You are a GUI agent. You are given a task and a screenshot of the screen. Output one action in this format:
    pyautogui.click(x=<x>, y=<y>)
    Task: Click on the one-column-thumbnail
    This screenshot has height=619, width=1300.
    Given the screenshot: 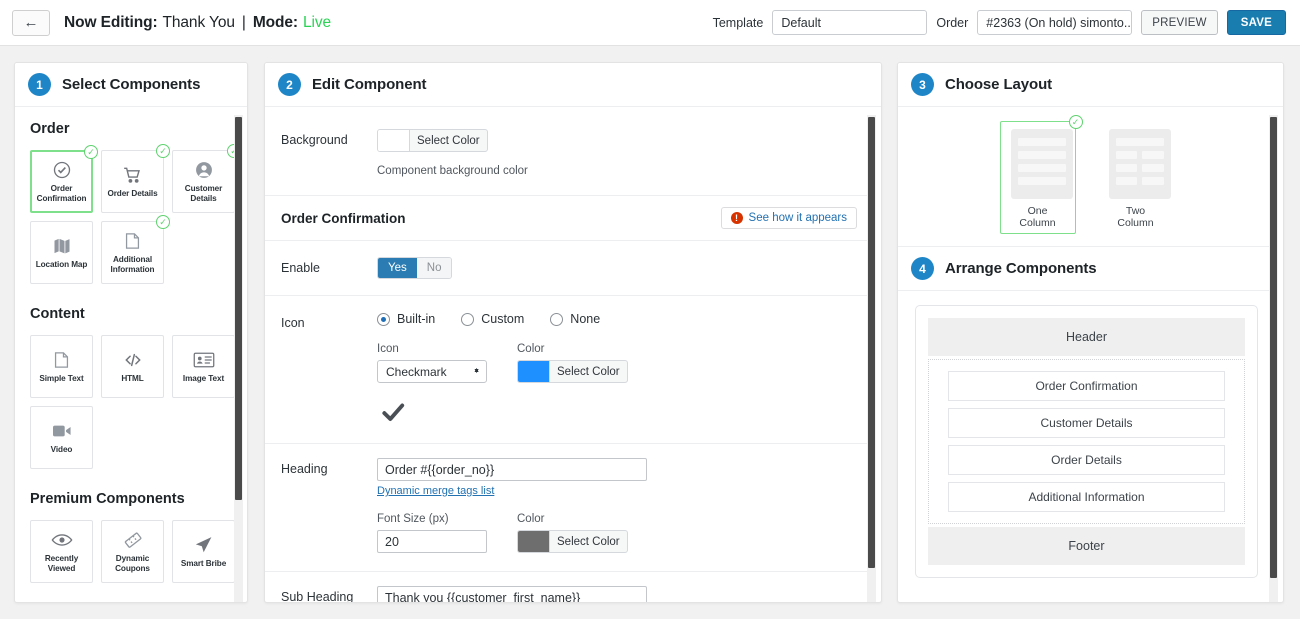 What is the action you would take?
    pyautogui.click(x=1041, y=164)
    